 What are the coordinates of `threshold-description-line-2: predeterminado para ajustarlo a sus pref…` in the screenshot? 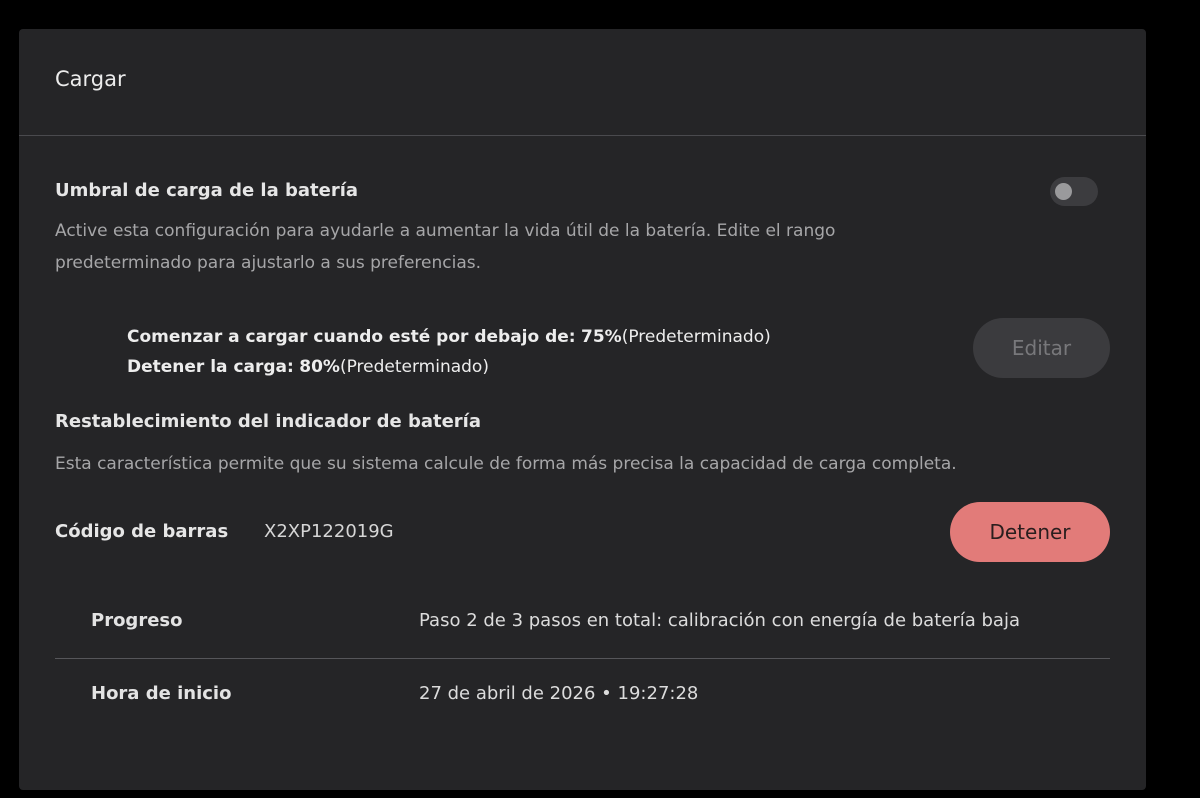 It's located at (268, 263).